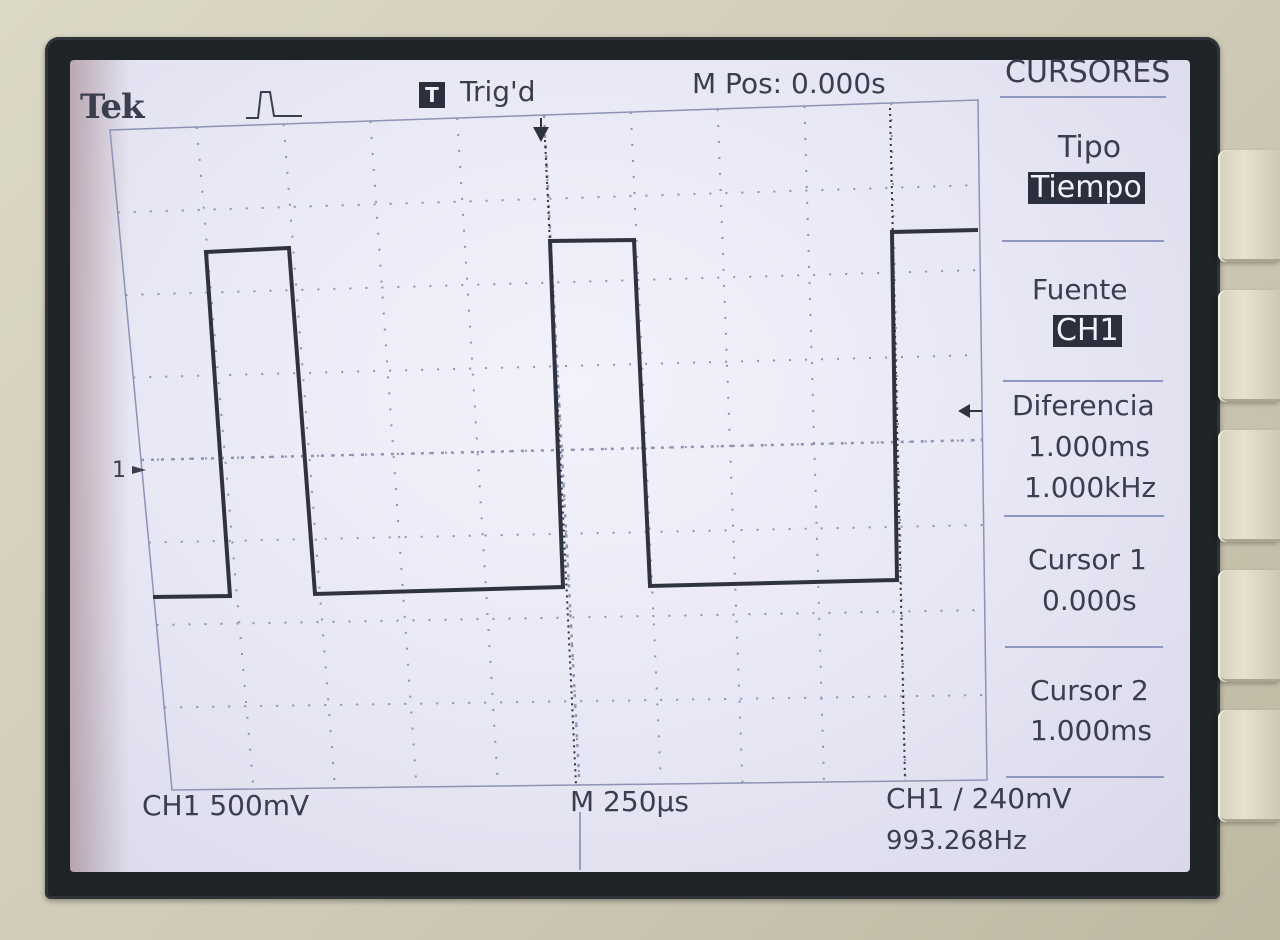 This screenshot has height=940, width=1280. What do you see at coordinates (1089, 690) in the screenshot?
I see `cursor2-label: Cursor 2` at bounding box center [1089, 690].